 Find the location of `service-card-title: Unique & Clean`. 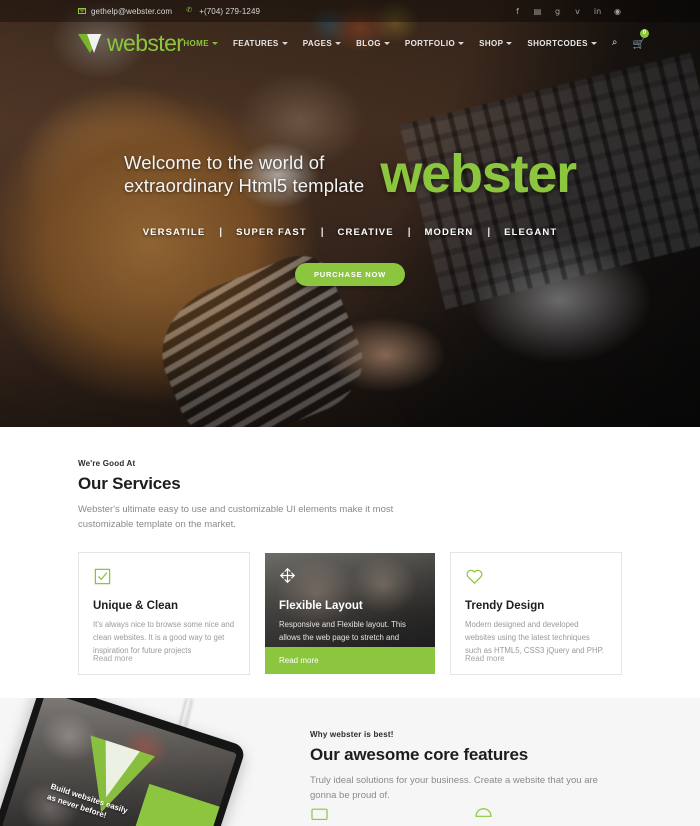

service-card-title: Unique & Clean is located at coordinates (135, 606).